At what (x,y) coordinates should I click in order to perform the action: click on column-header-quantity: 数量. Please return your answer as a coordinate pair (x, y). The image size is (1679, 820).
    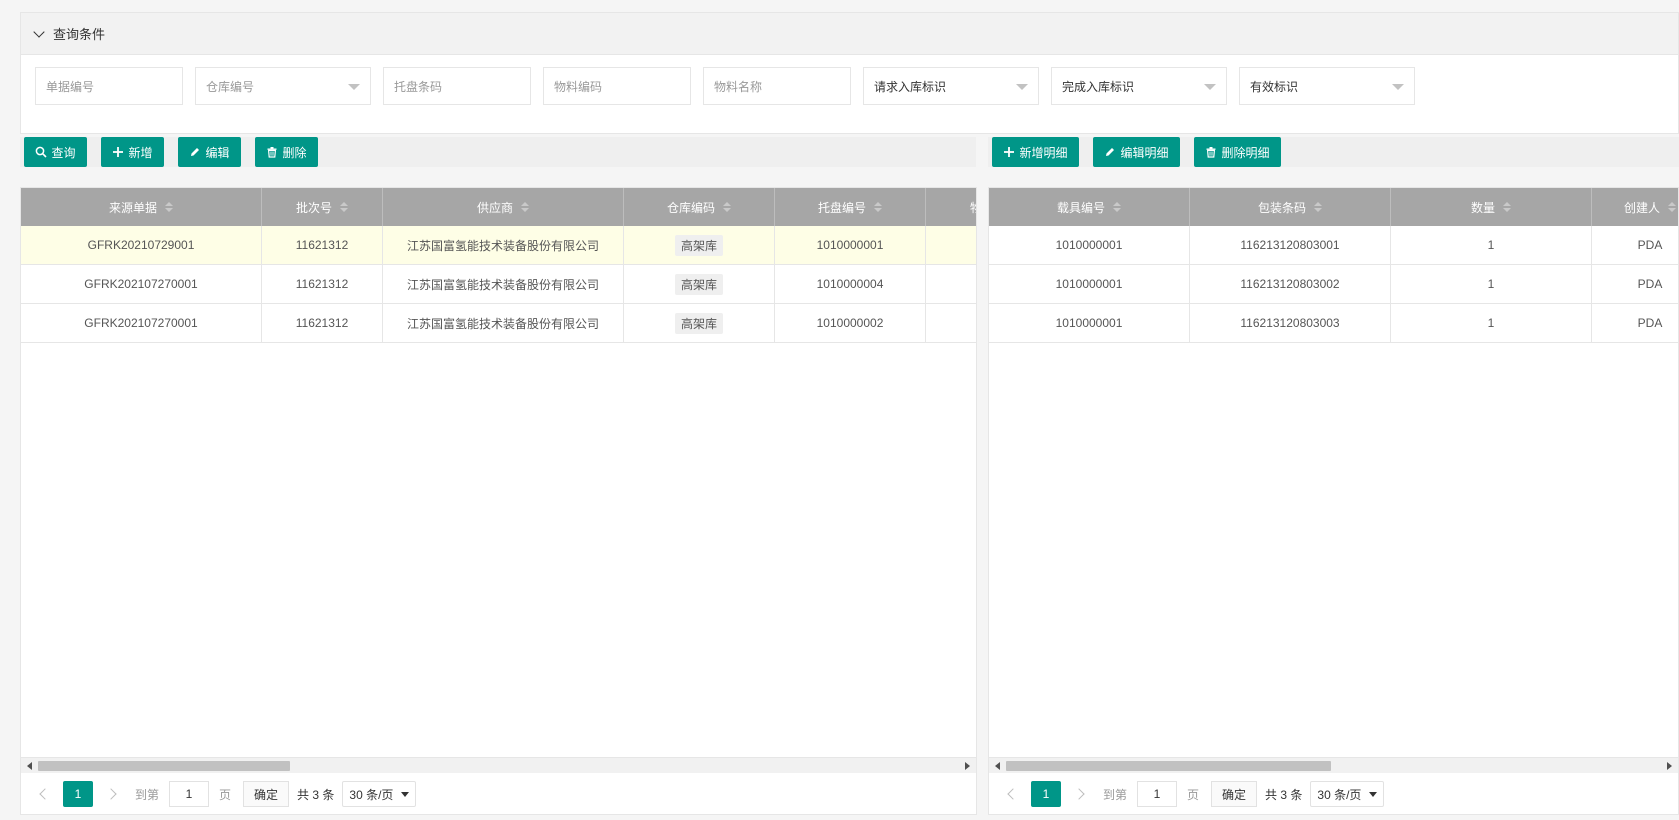
    Looking at the image, I should click on (1491, 207).